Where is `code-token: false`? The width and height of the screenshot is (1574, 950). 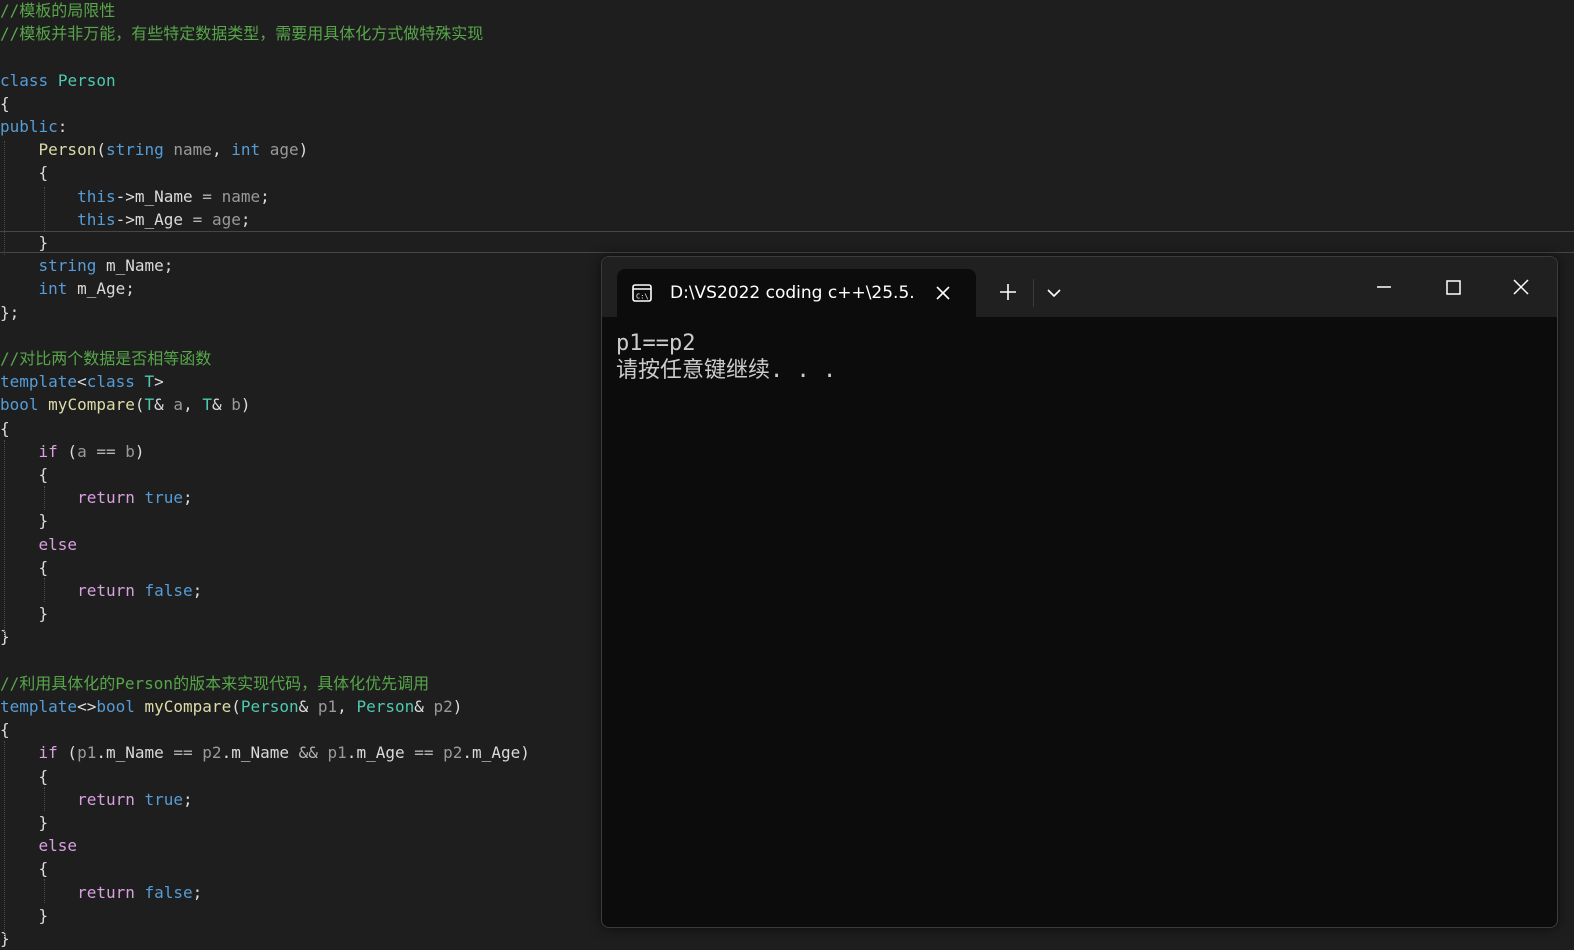 code-token: false is located at coordinates (168, 590).